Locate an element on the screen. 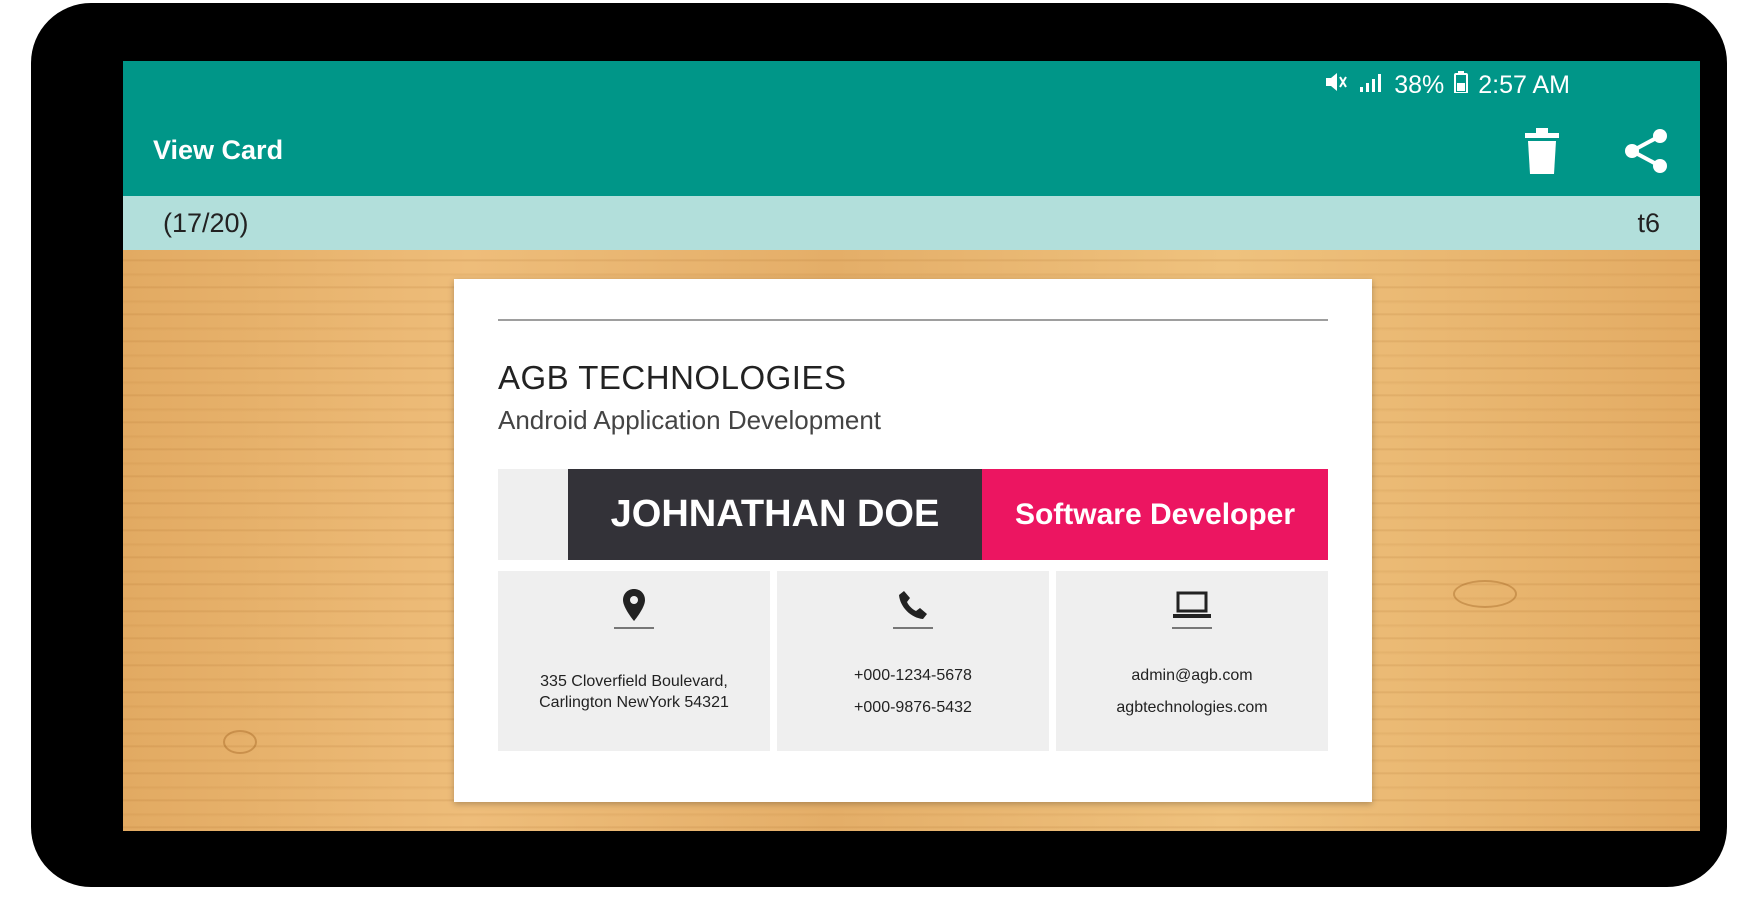 Image resolution: width=1759 pixels, height=900 pixels. status-bar: 38% 2:57 AM is located at coordinates (1447, 85).